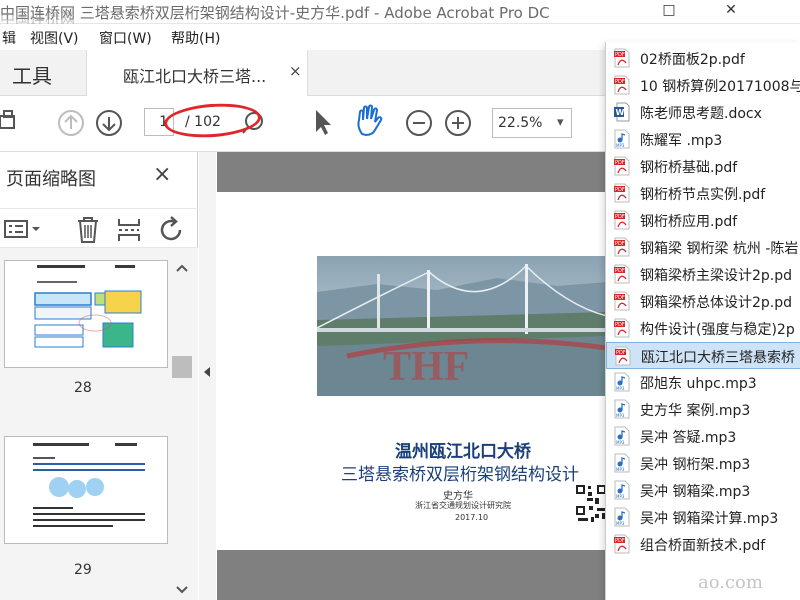 This screenshot has height=600, width=800. I want to click on file-list-item: PDF 10 钢桥算例20171008与, so click(703, 85).